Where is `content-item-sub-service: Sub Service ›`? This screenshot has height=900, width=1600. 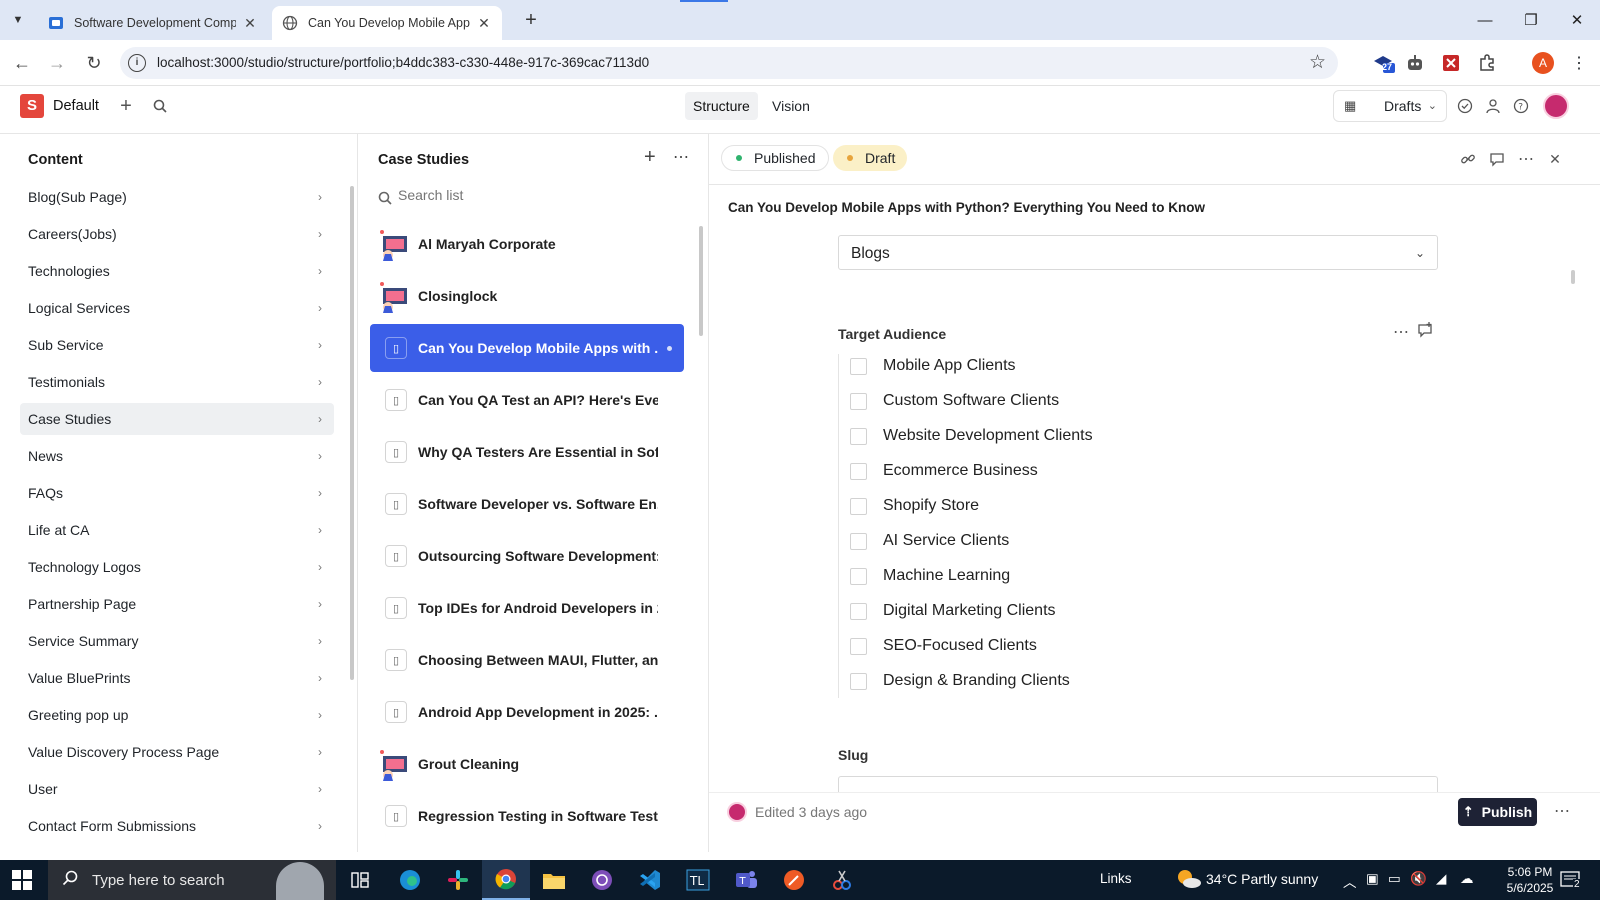
content-item-sub-service: Sub Service › is located at coordinates (177, 345).